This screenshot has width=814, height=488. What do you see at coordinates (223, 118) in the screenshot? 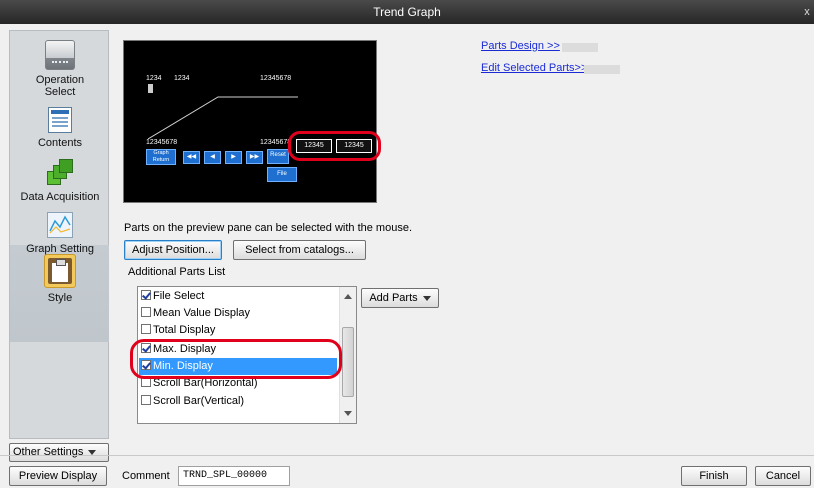
I see `preview-trend-line` at bounding box center [223, 118].